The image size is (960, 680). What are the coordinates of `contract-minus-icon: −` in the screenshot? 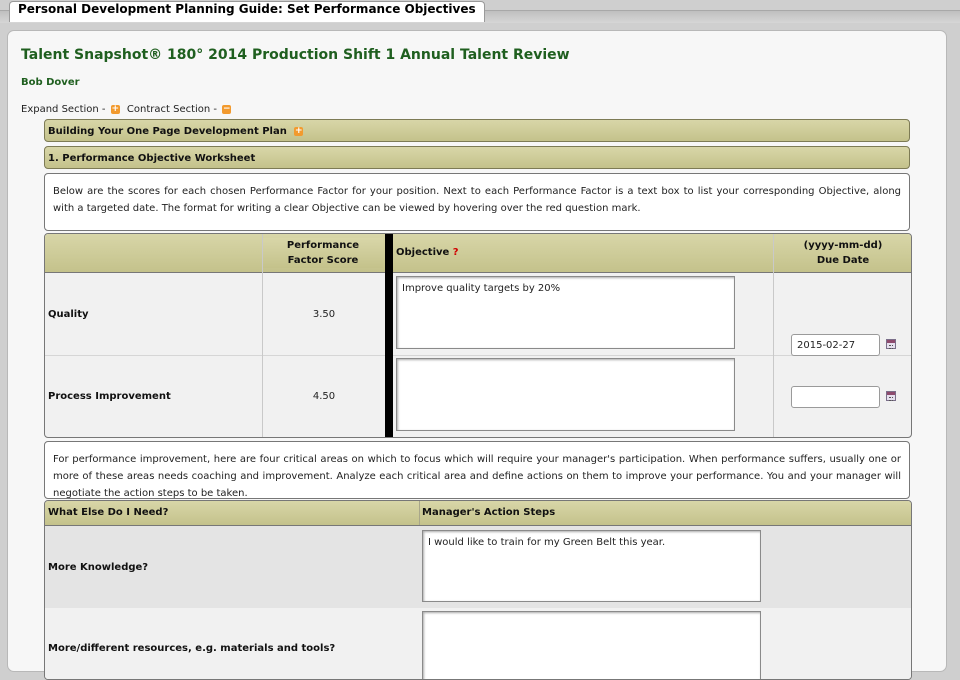 It's located at (227, 109).